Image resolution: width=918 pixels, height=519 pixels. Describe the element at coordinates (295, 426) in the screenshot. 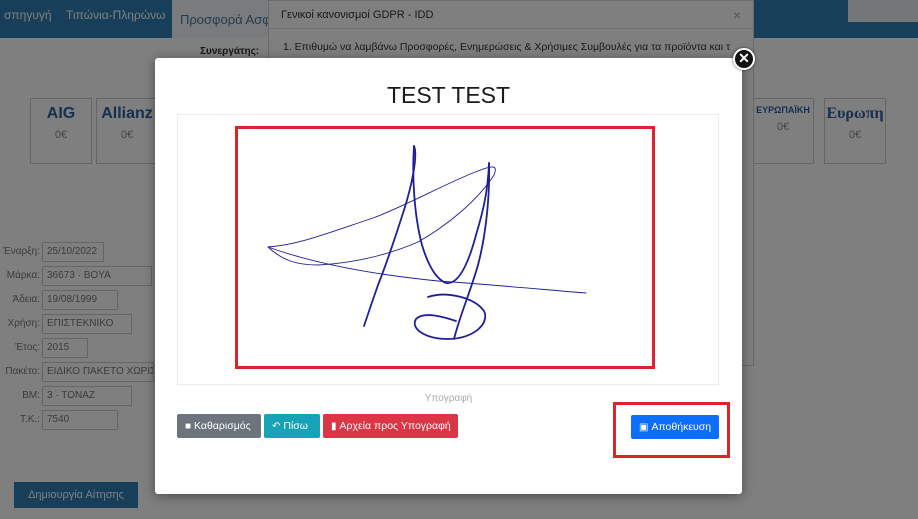

I see `back-button-label: Πίσω` at that location.